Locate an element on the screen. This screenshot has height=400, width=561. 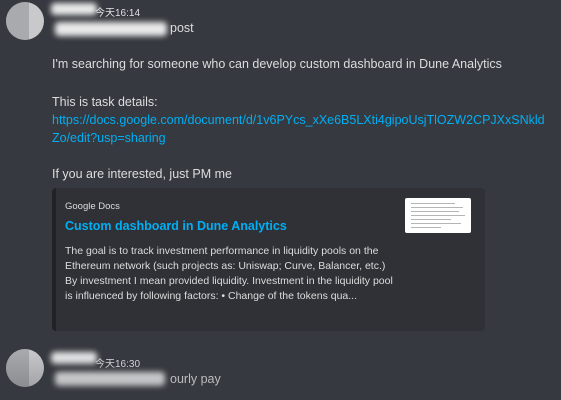
embed-provider: Google Docs is located at coordinates (92, 206).